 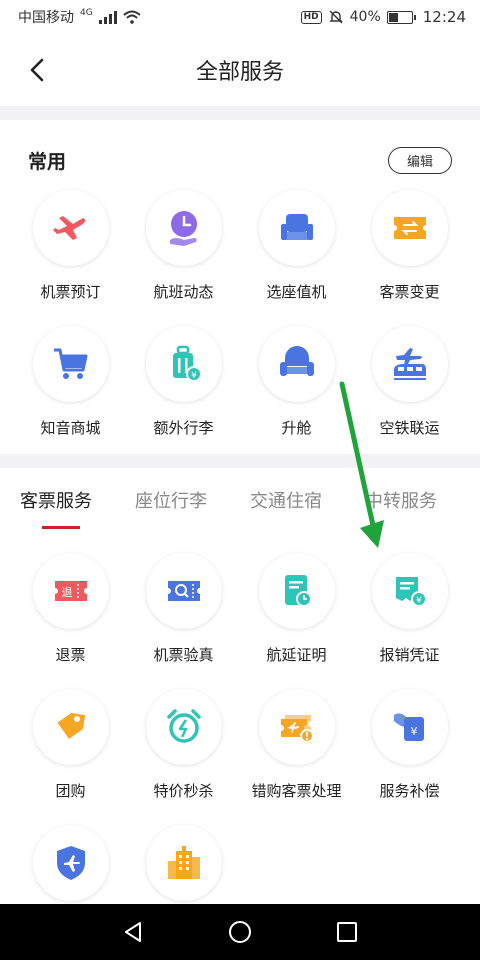 I want to click on common-service-item-4: 知音商城, so click(x=70, y=394).